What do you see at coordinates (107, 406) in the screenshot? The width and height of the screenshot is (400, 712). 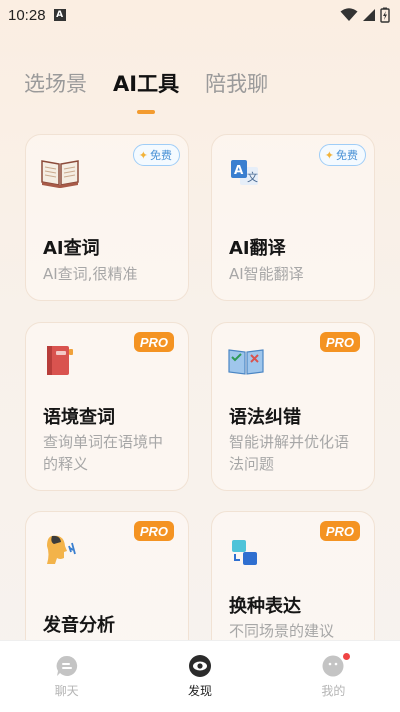 I see `card-context-lookup: PRO 语境查词 查询单词在语境中的释义` at bounding box center [107, 406].